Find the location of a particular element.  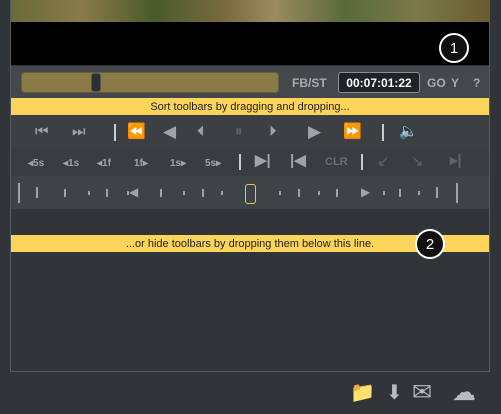

step-forward-5s-button: 5s▸ is located at coordinates (213, 163).